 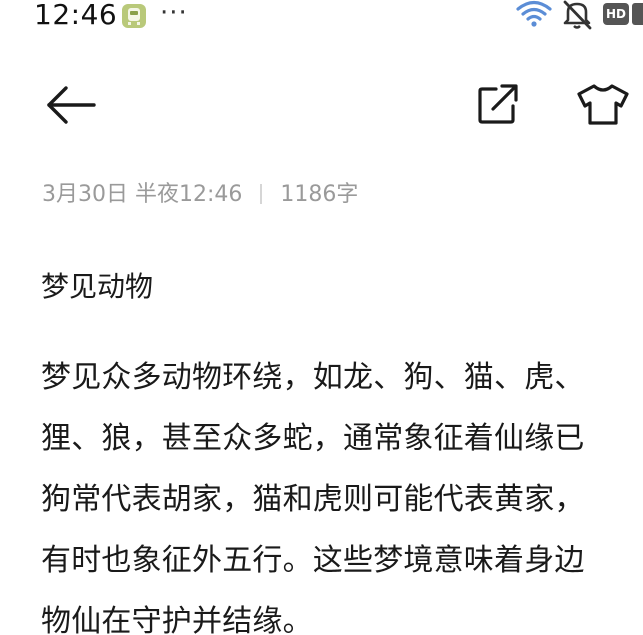 I want to click on note-body-line: 梦见众多动物环绕，如龙、狗、猫、虎、, so click(x=313, y=377).